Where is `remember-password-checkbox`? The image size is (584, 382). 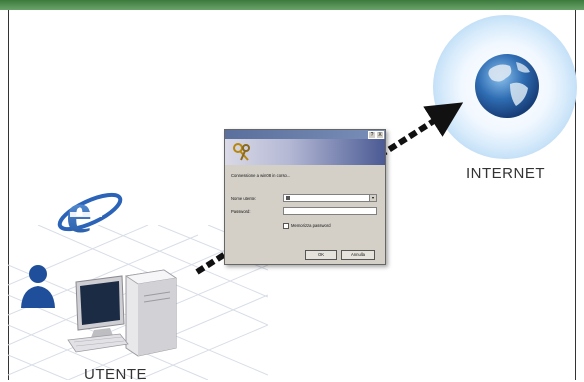 remember-password-checkbox is located at coordinates (286, 226).